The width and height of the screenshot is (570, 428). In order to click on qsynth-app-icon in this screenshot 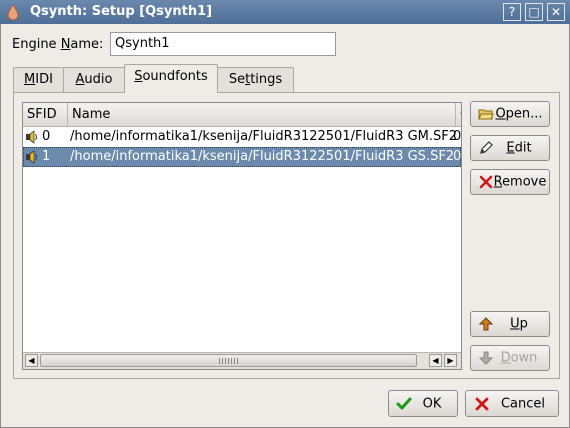, I will do `click(13, 12)`.